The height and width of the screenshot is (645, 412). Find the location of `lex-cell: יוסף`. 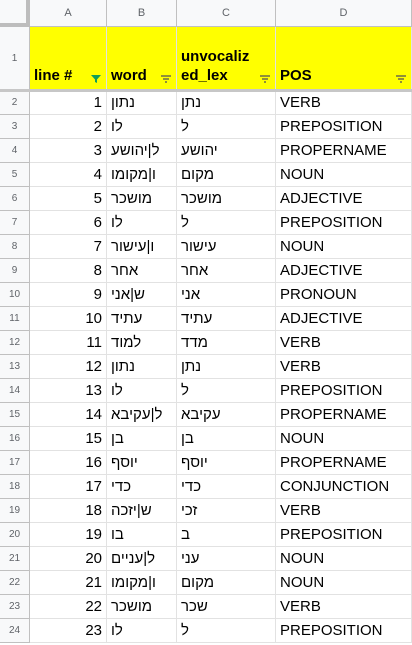

lex-cell: יוסף is located at coordinates (226, 463).